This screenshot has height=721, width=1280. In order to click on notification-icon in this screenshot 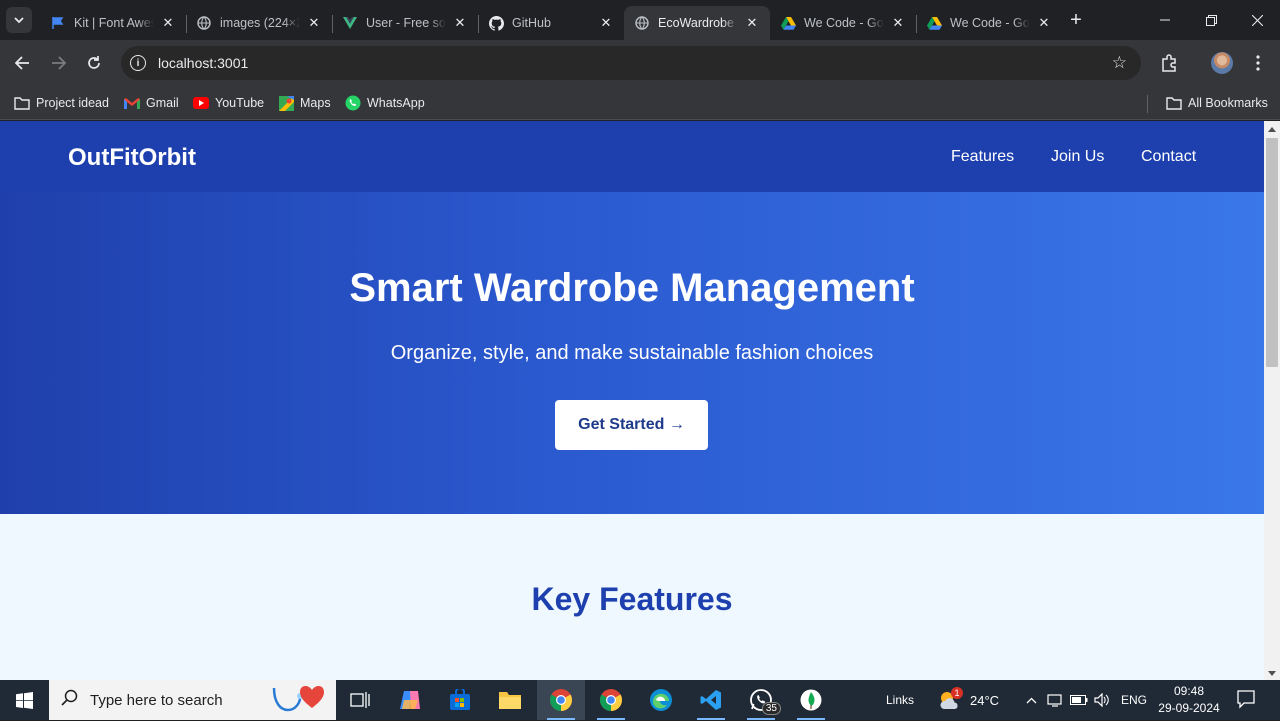, I will do `click(1246, 699)`.